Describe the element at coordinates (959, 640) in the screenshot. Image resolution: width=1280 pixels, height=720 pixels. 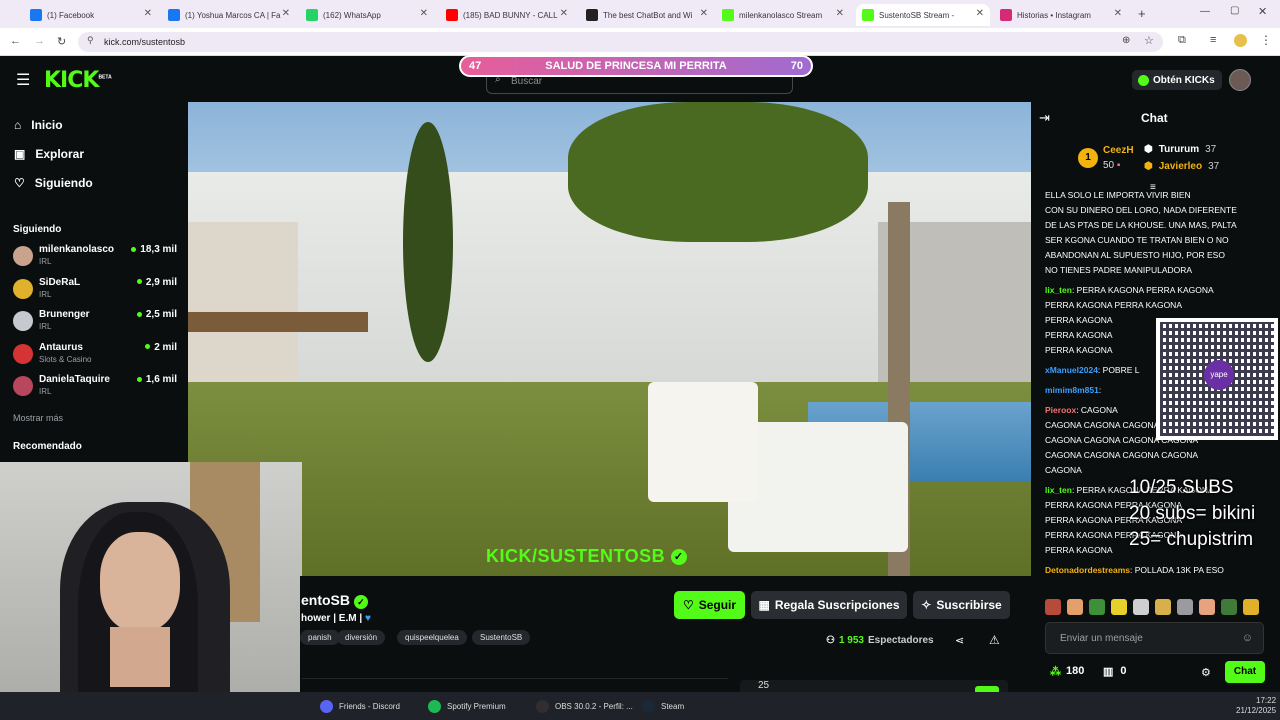
I see `share-icon: ⋖` at that location.